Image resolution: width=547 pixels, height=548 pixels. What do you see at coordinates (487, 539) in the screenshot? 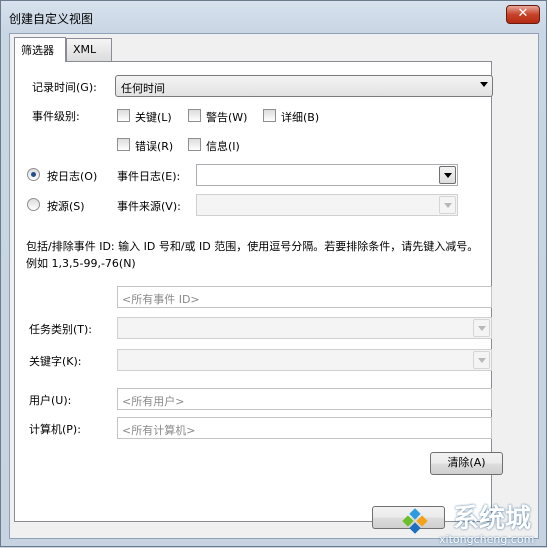
I see `watermark-url: xitongcheng.com` at bounding box center [487, 539].